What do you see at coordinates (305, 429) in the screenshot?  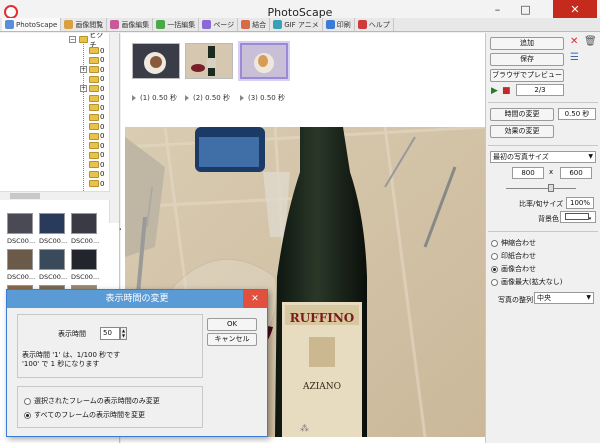 I see `resize-grip-icon: ⁂` at bounding box center [305, 429].